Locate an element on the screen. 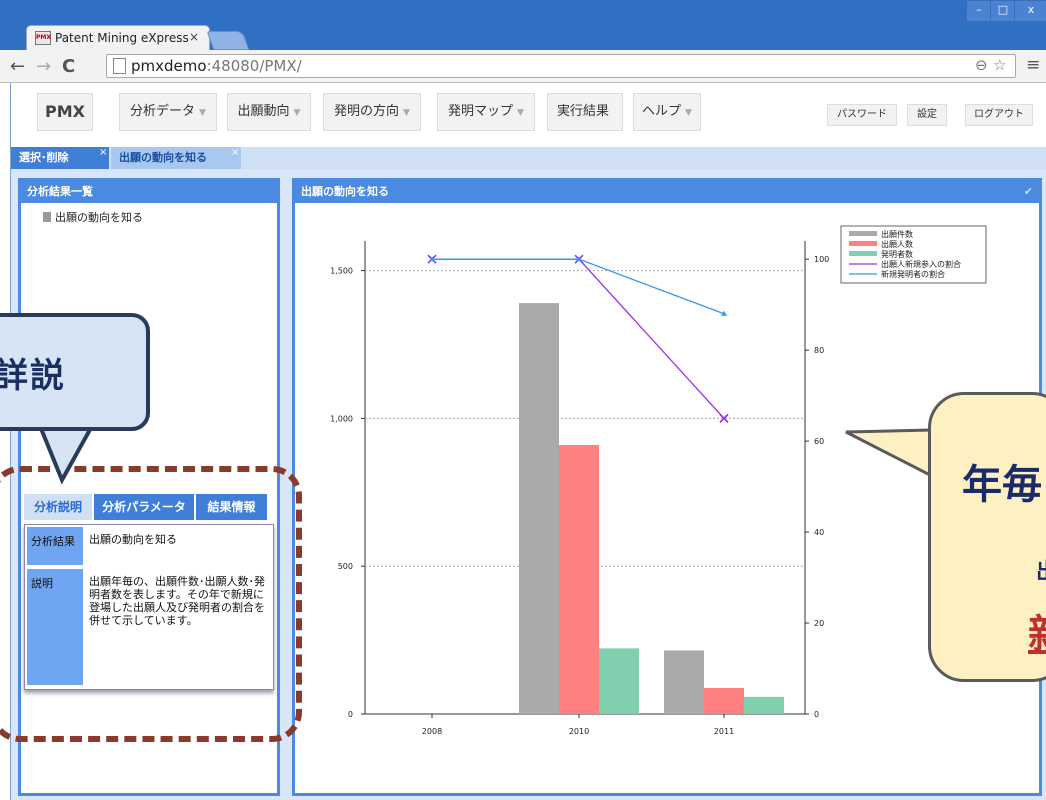  document-icon is located at coordinates (47, 217).